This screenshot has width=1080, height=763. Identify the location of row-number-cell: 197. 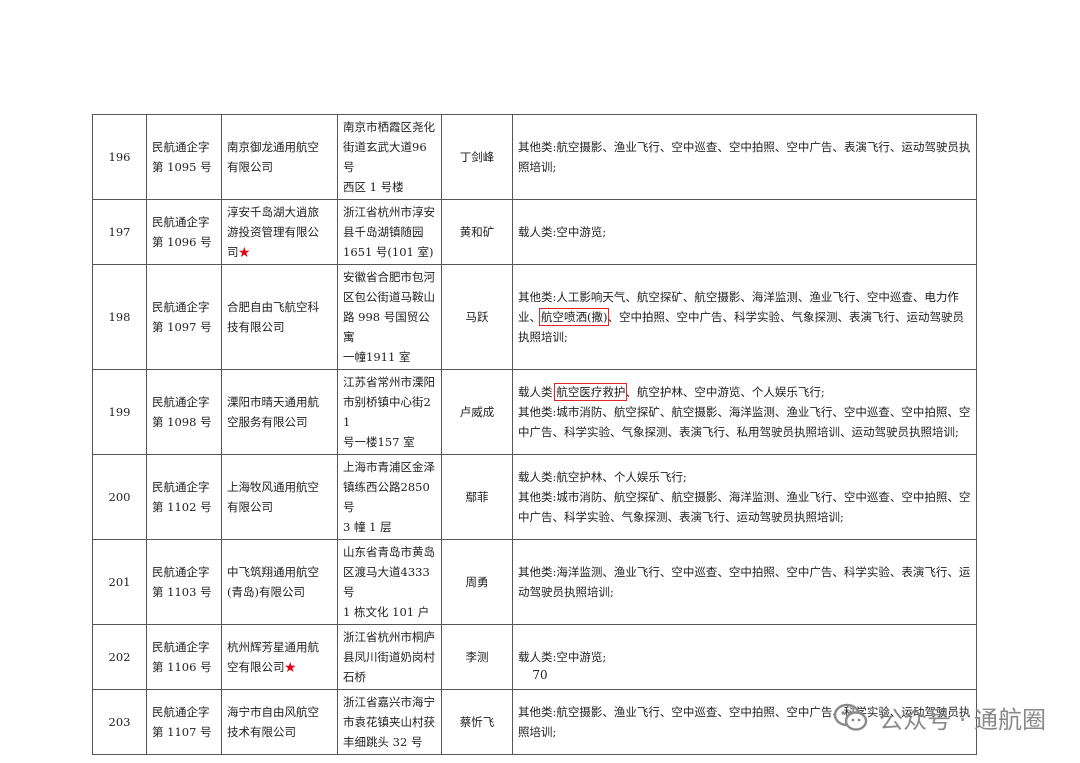
(119, 232).